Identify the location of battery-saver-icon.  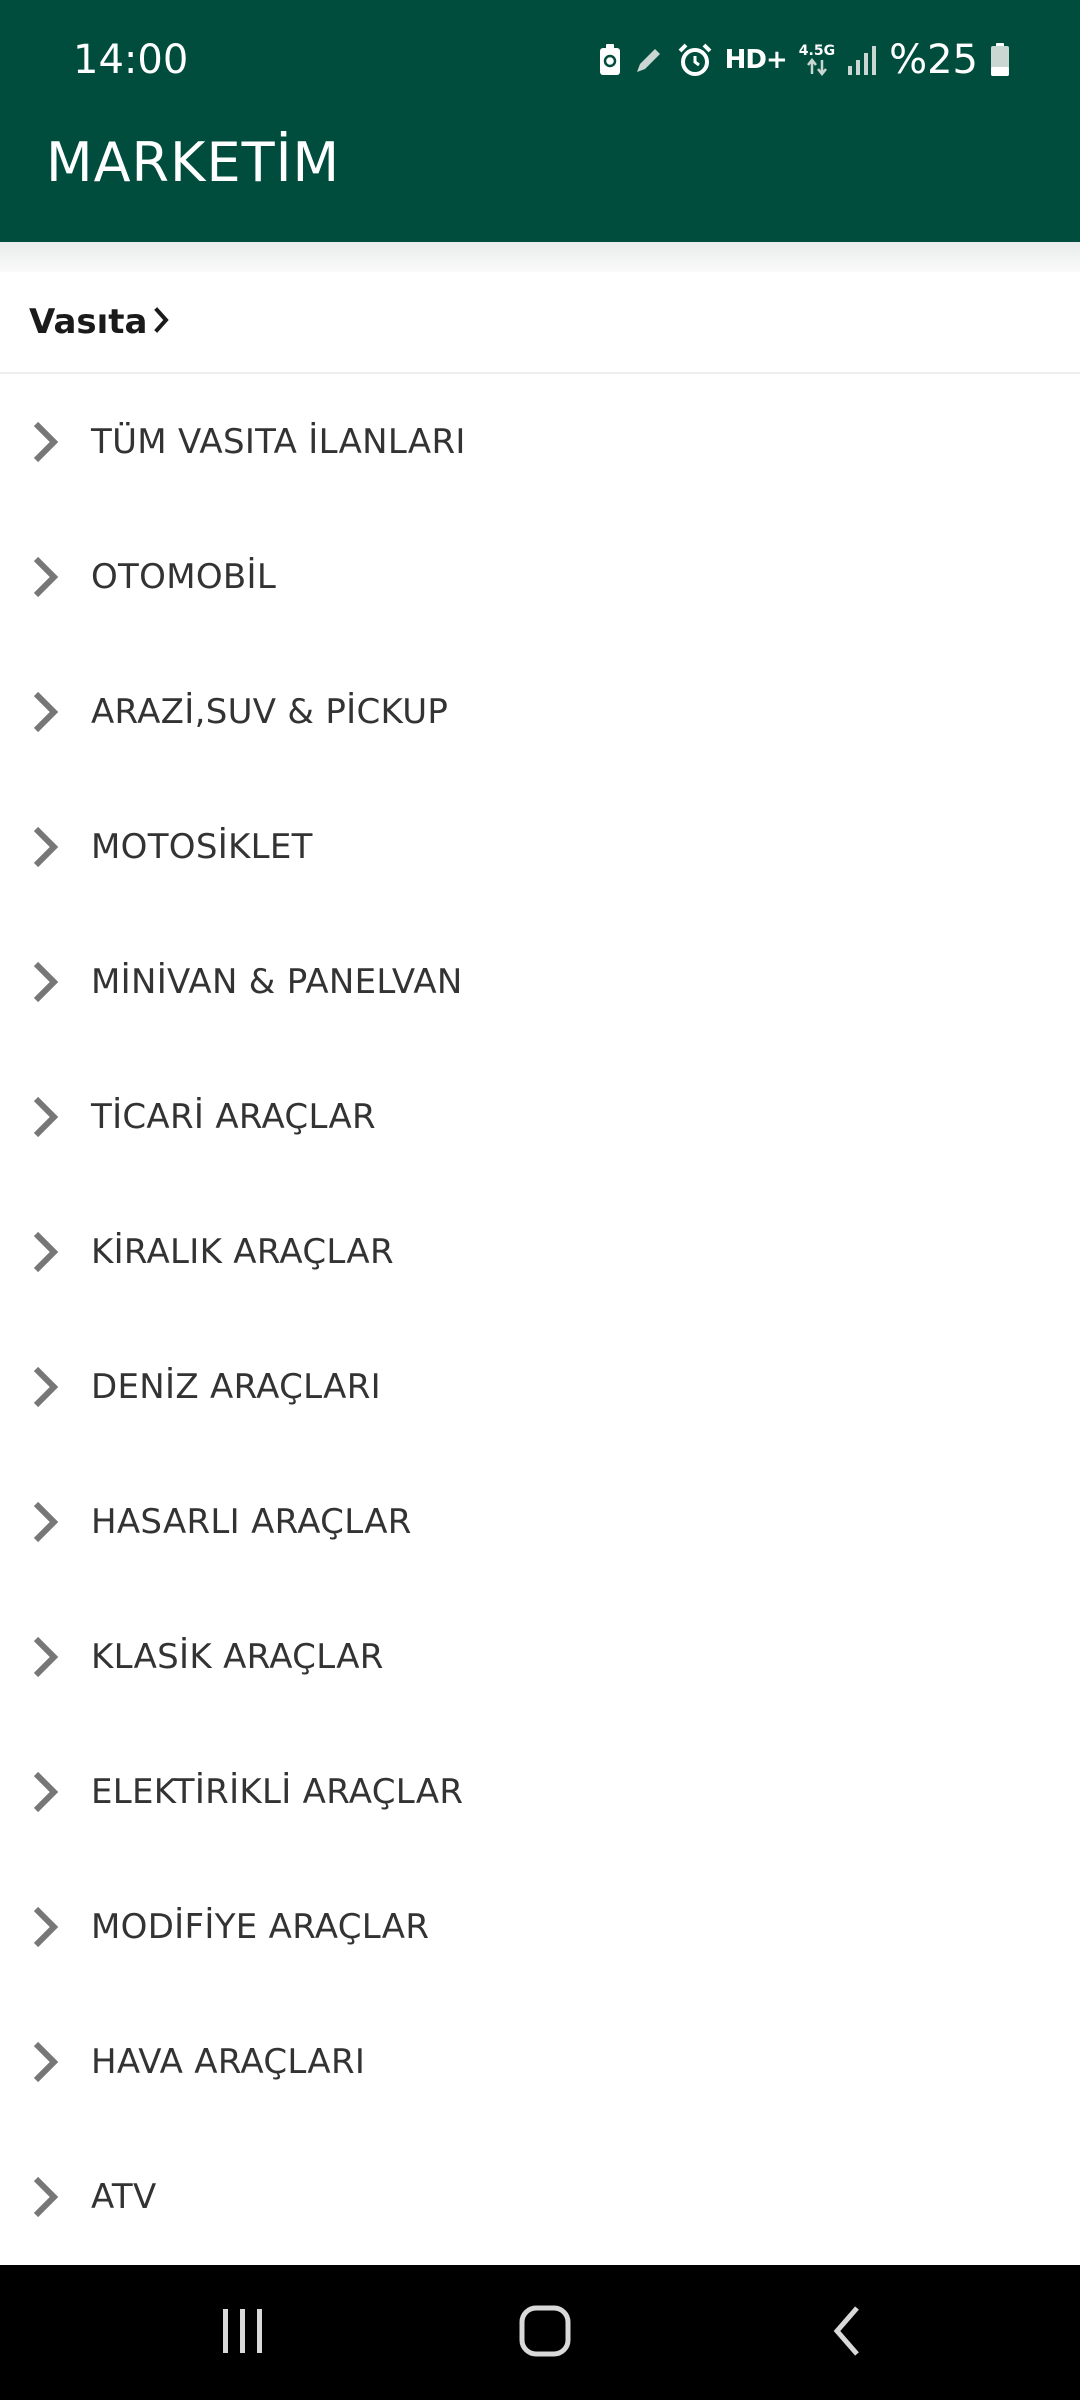
(610, 60).